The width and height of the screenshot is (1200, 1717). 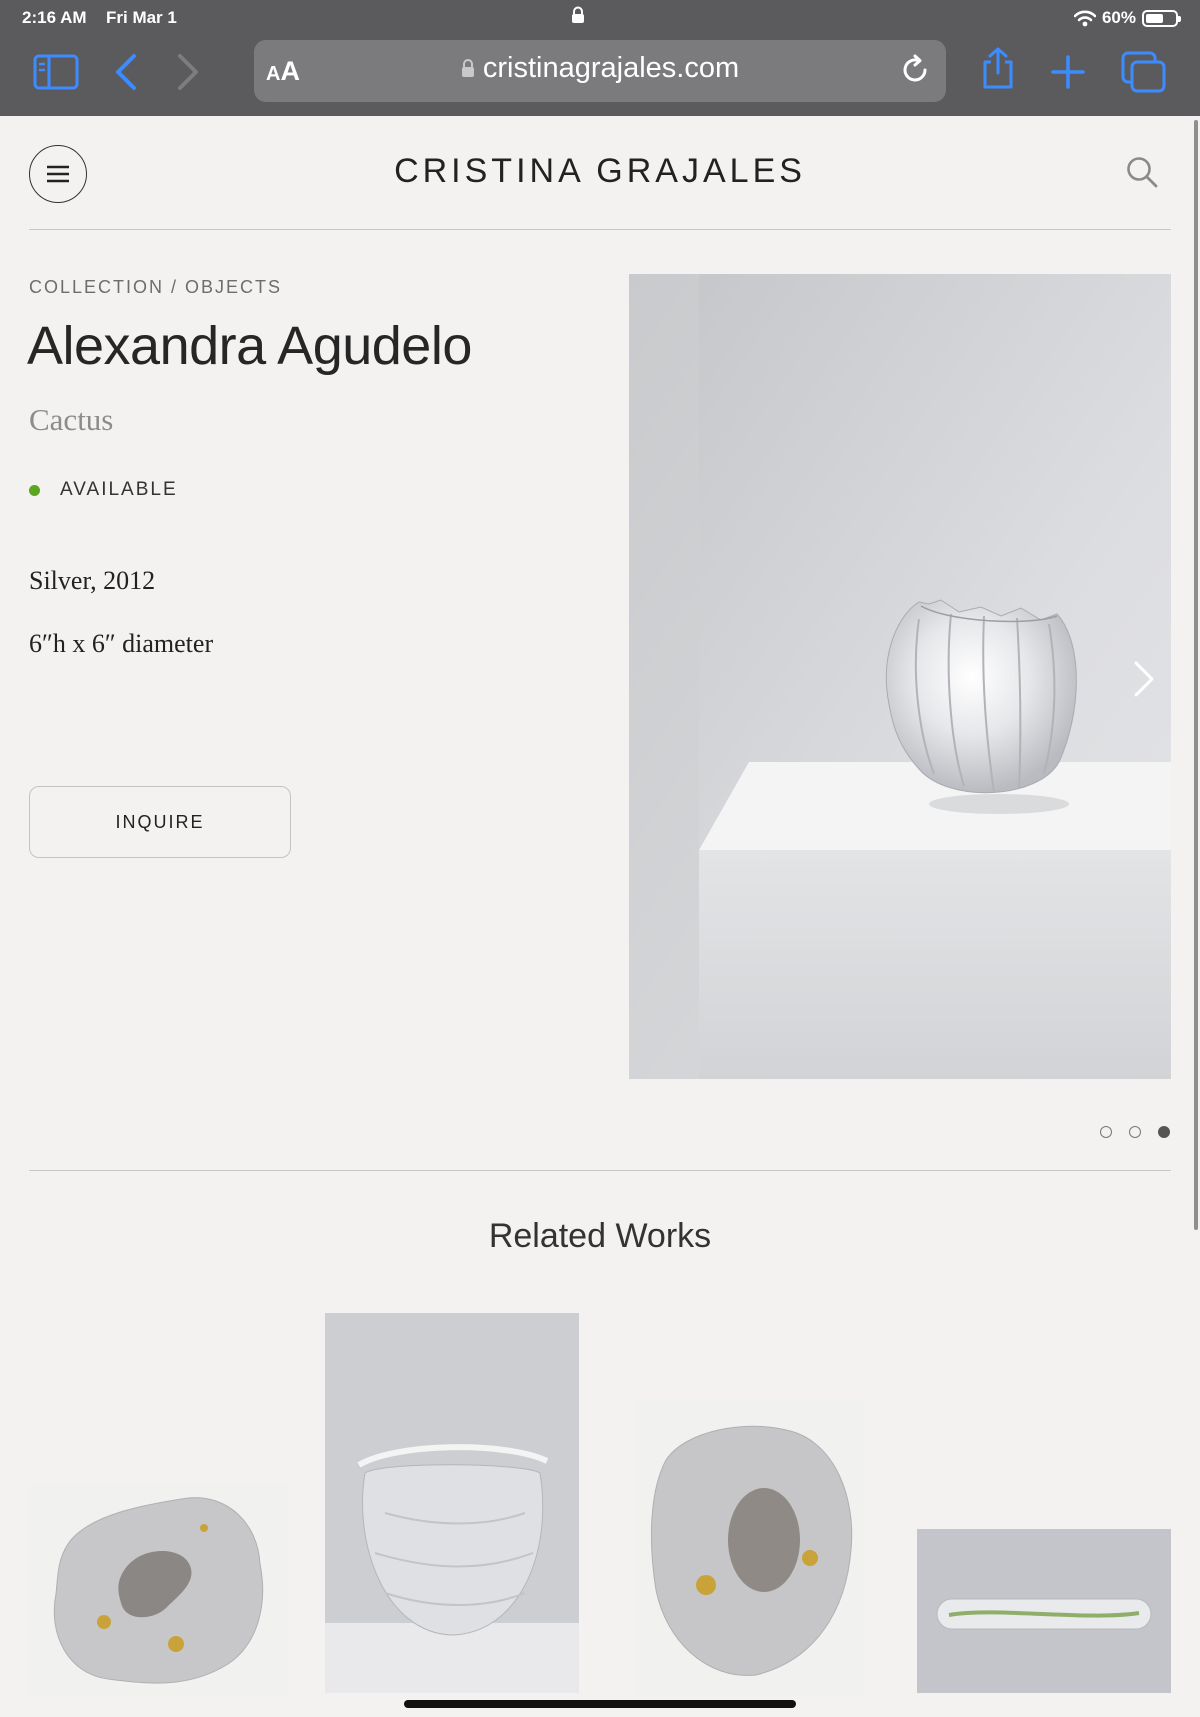 I want to click on sidebar-toggle-button, so click(x=56, y=72).